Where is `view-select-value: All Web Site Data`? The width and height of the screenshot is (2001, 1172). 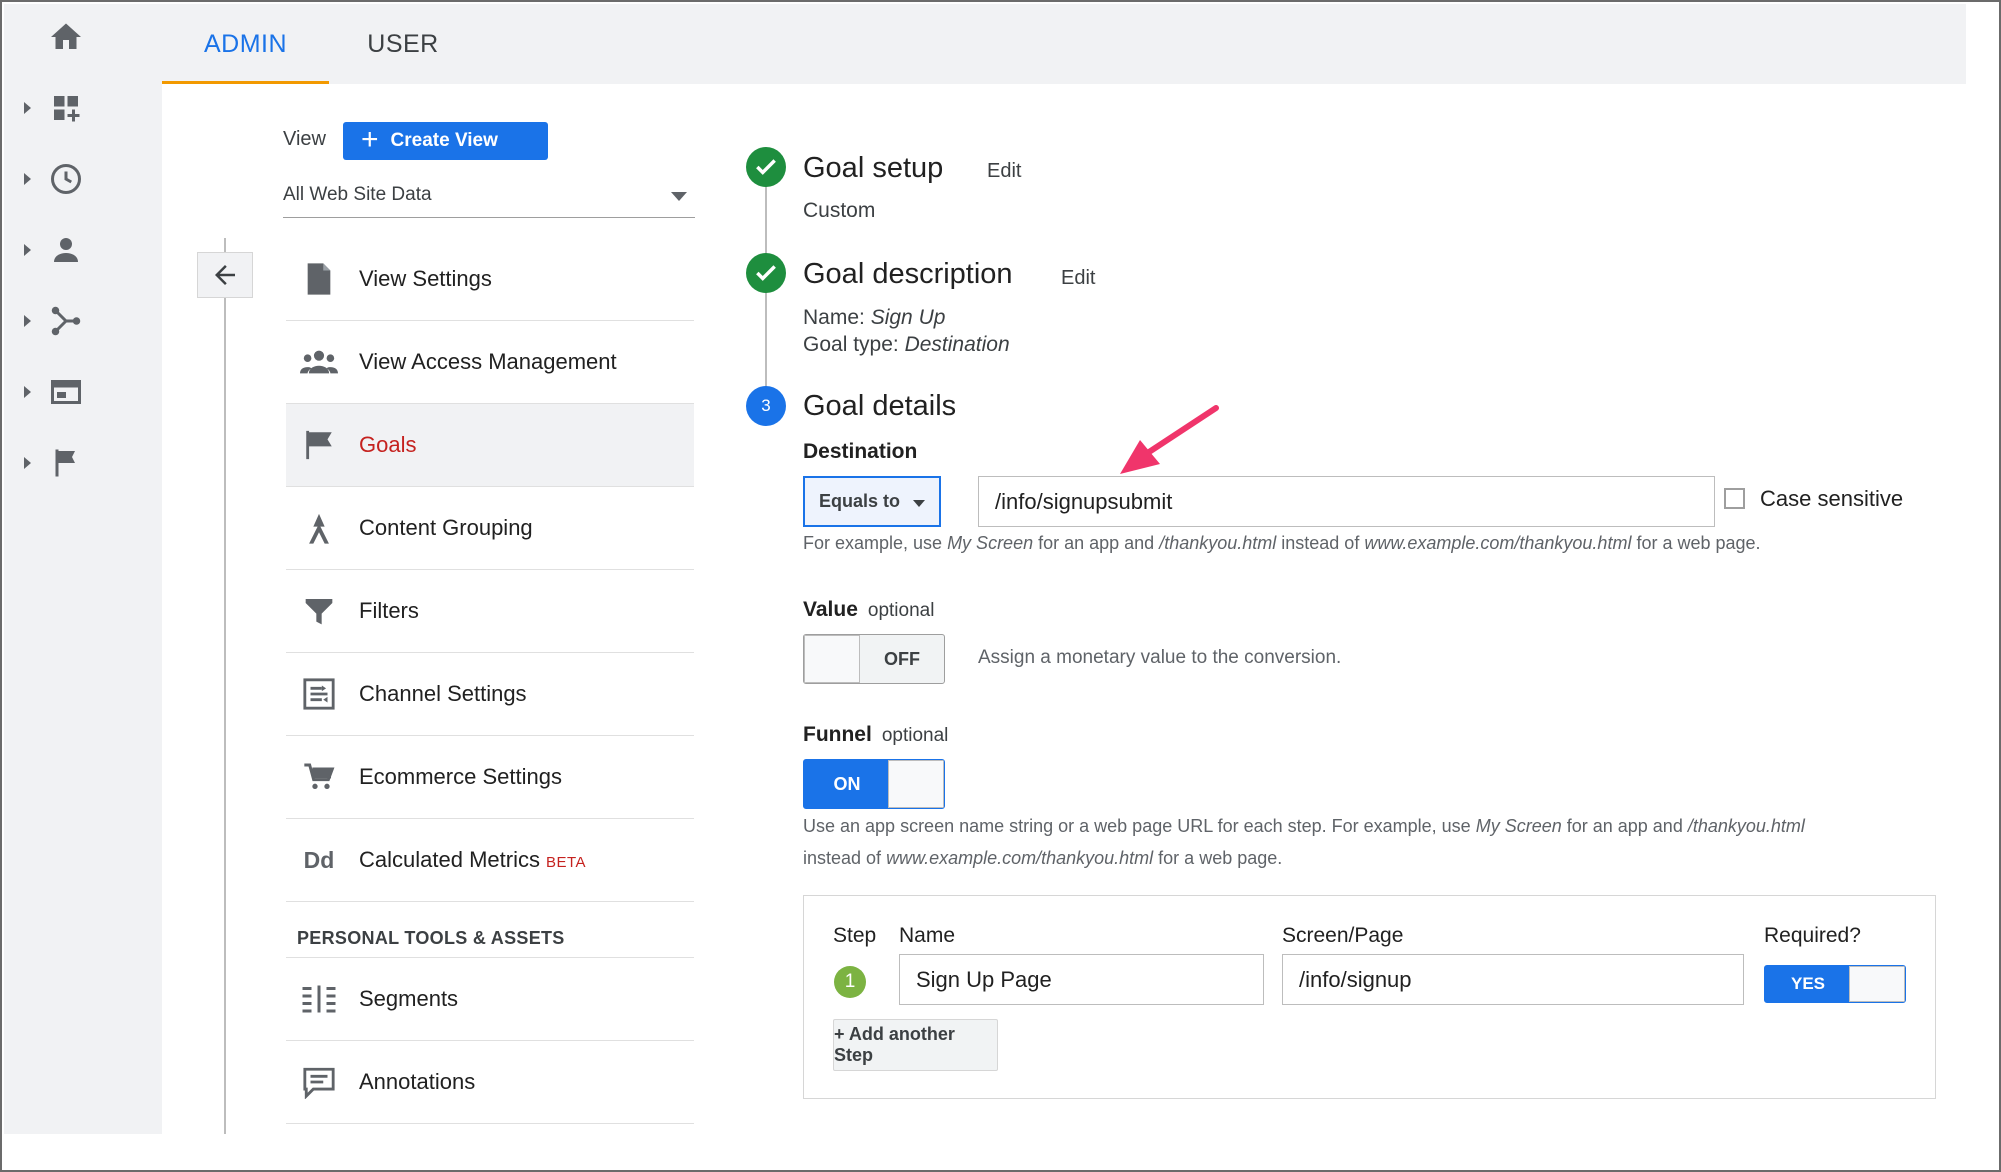 view-select-value: All Web Site Data is located at coordinates (357, 194).